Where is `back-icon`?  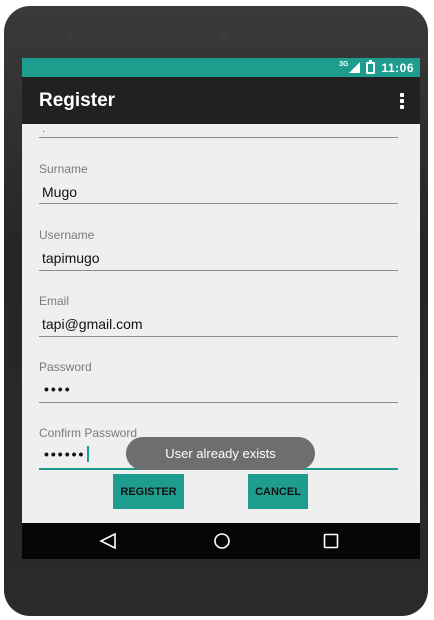 back-icon is located at coordinates (108, 541).